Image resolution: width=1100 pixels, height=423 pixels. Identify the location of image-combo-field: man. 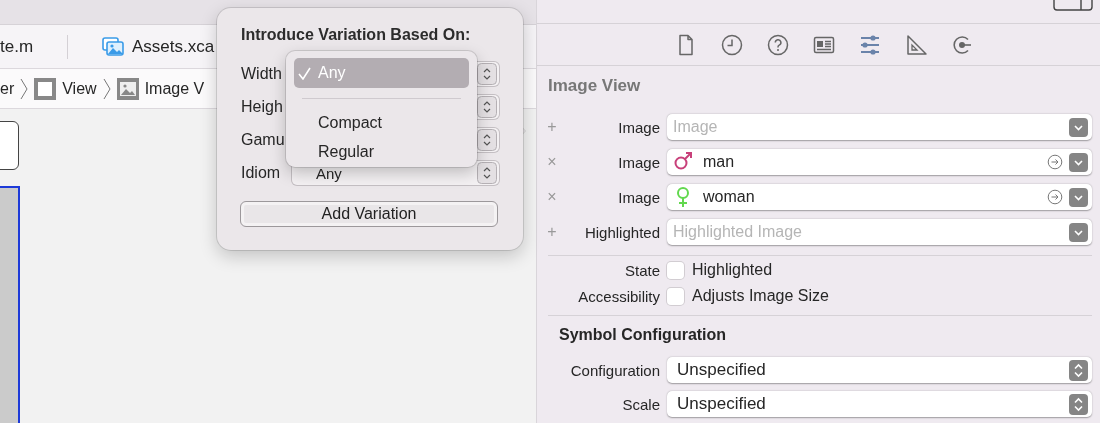
(879, 162).